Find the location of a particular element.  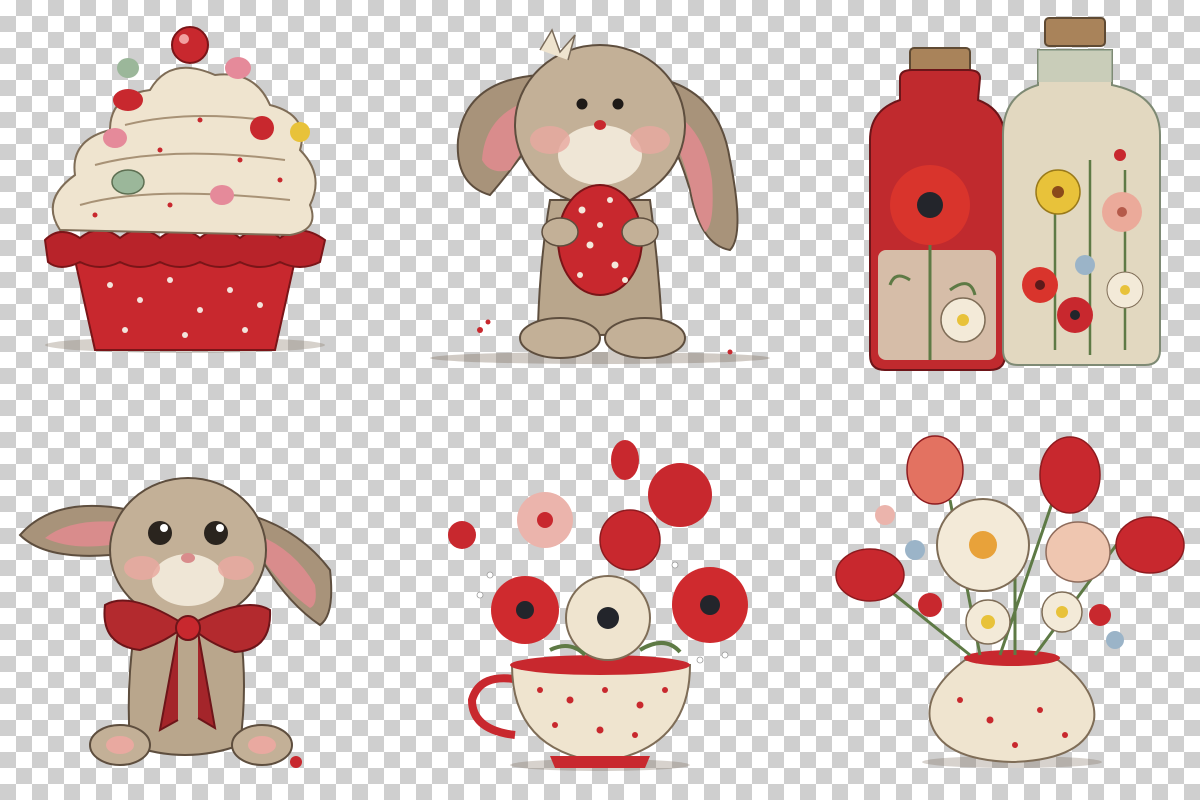

red-flower-icon is located at coordinates (930, 205).